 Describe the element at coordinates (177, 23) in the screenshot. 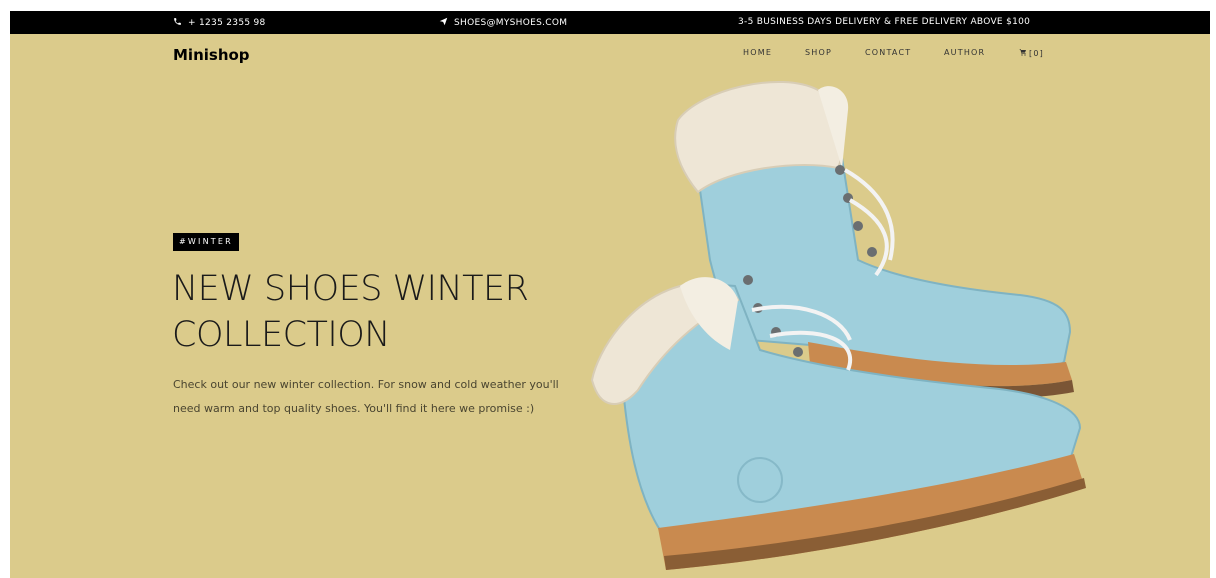

I see `phone-icon` at that location.